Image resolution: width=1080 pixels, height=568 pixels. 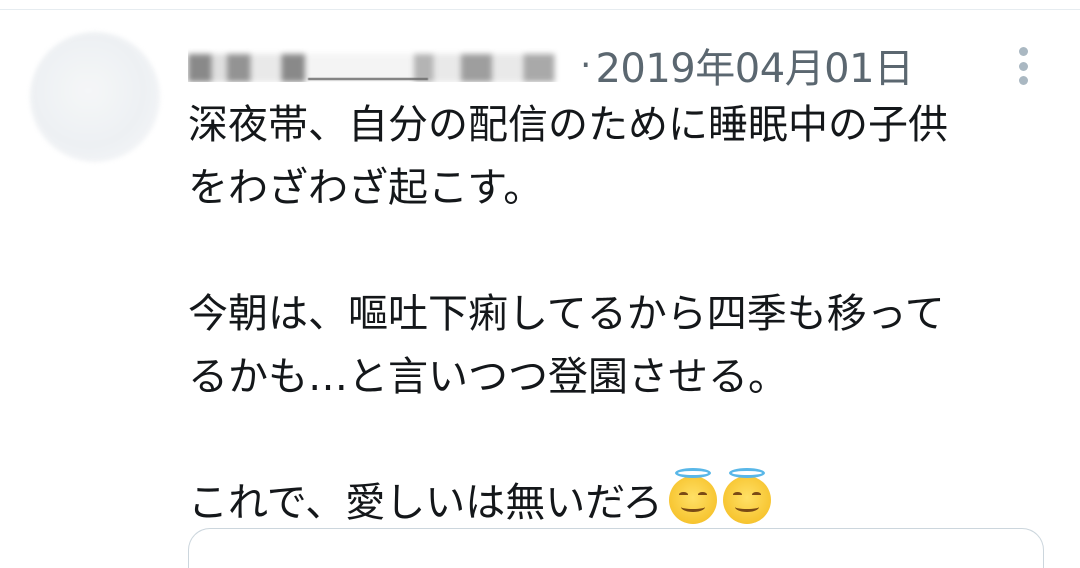 What do you see at coordinates (568, 125) in the screenshot?
I see `tweet-line: 深夜帯、自分の配信のために睡眠中の子供` at bounding box center [568, 125].